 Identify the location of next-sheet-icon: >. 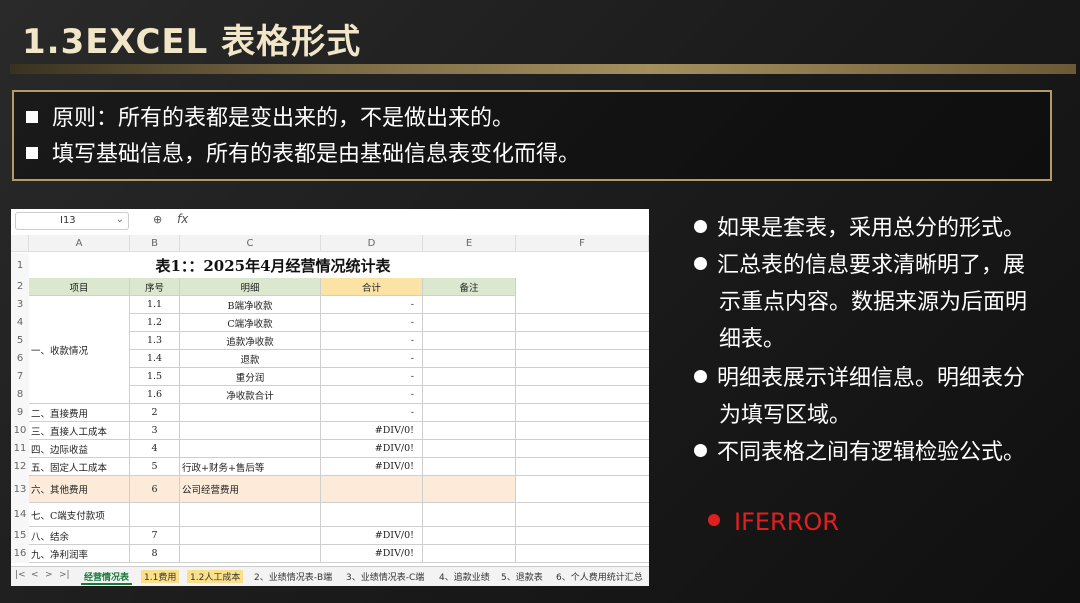
(49, 575).